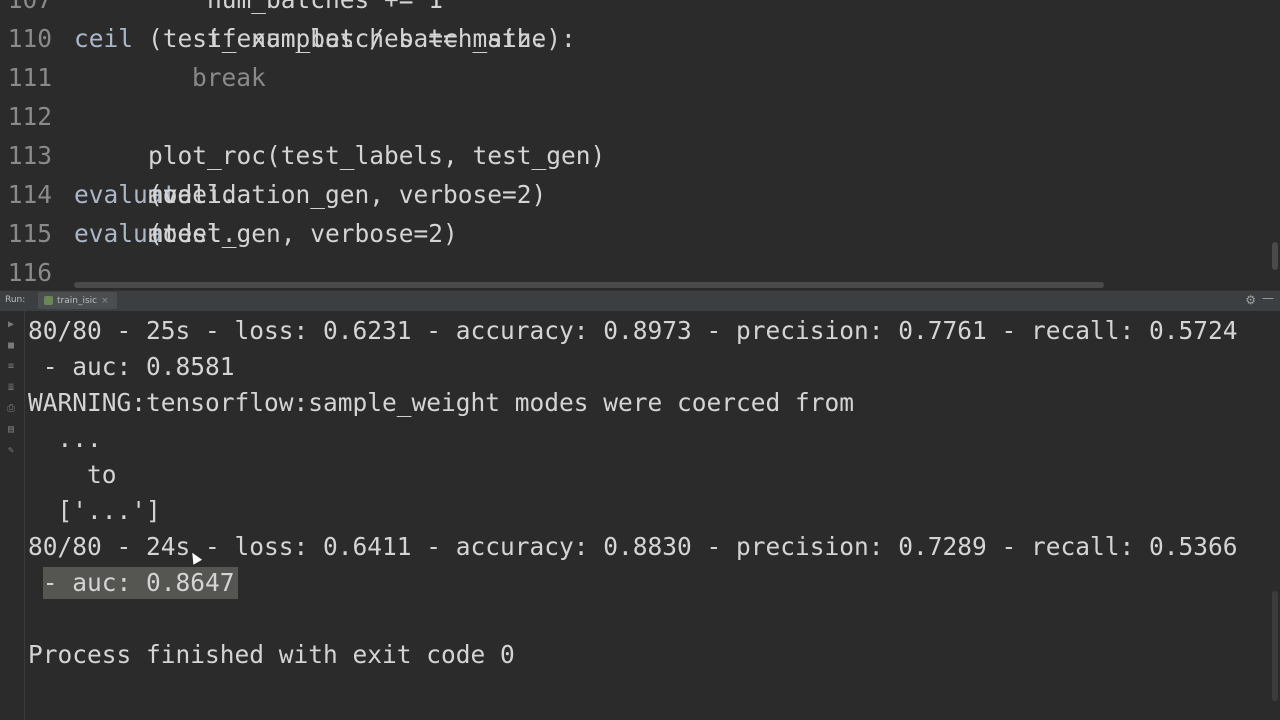 This screenshot has width=1280, height=720. What do you see at coordinates (11, 325) in the screenshot?
I see `play-icon: ▶` at bounding box center [11, 325].